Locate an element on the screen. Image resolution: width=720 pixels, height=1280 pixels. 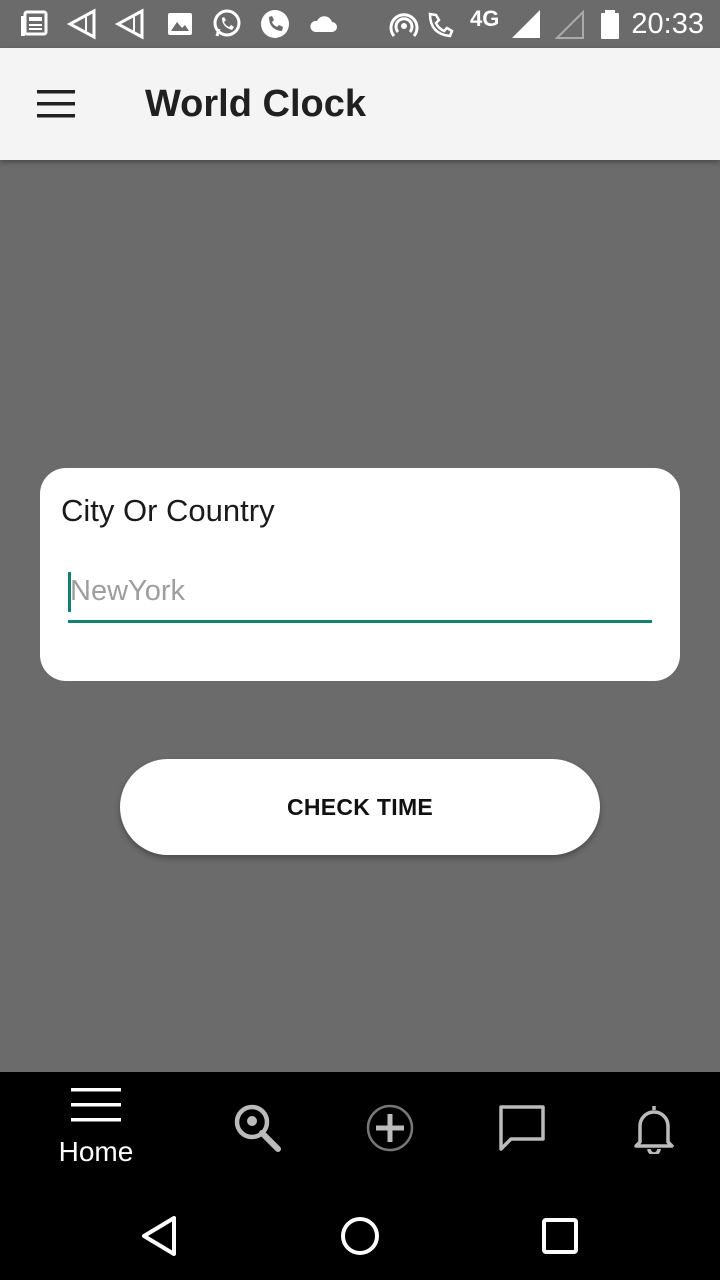
home-circle-icon is located at coordinates (360, 1236).